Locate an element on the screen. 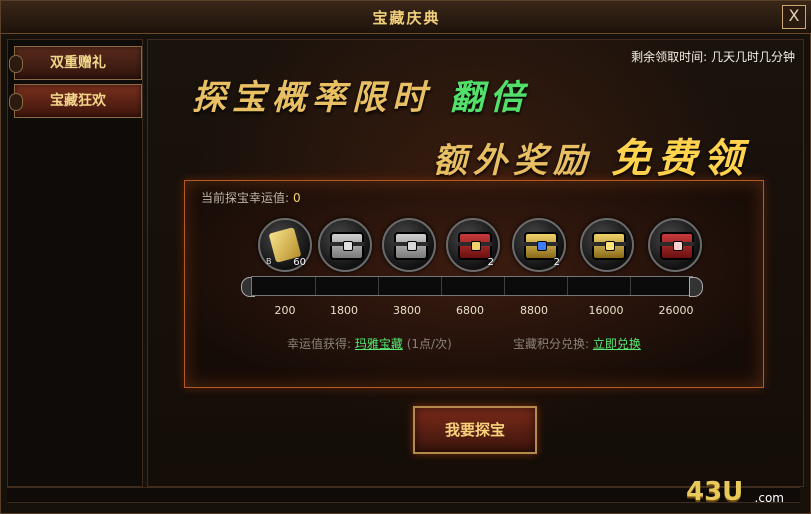  reward-item-5: 2 is located at coordinates (539, 245).